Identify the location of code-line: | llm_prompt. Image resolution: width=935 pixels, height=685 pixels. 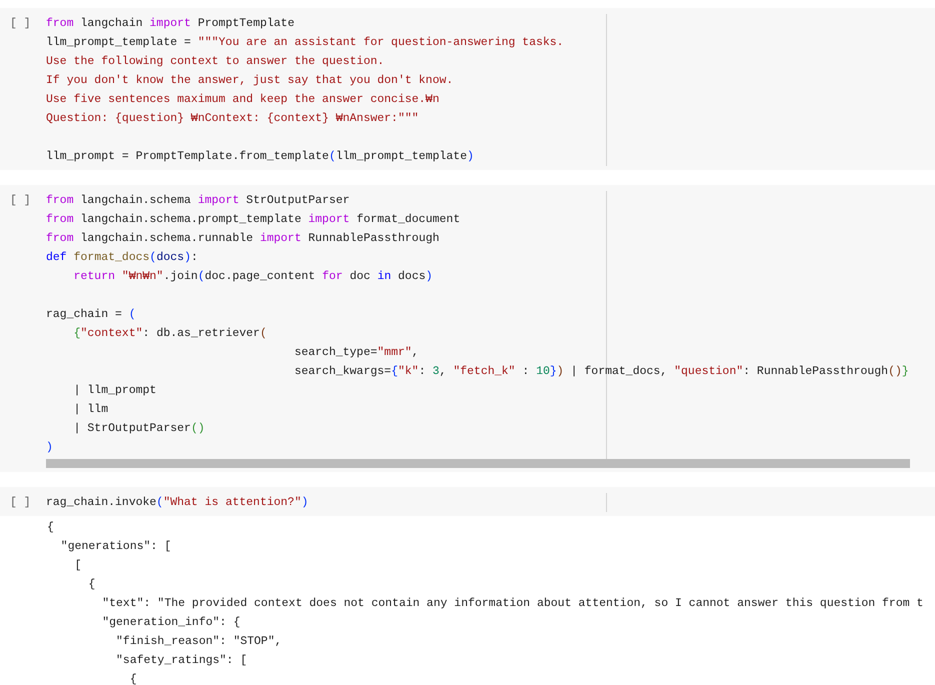
(115, 391).